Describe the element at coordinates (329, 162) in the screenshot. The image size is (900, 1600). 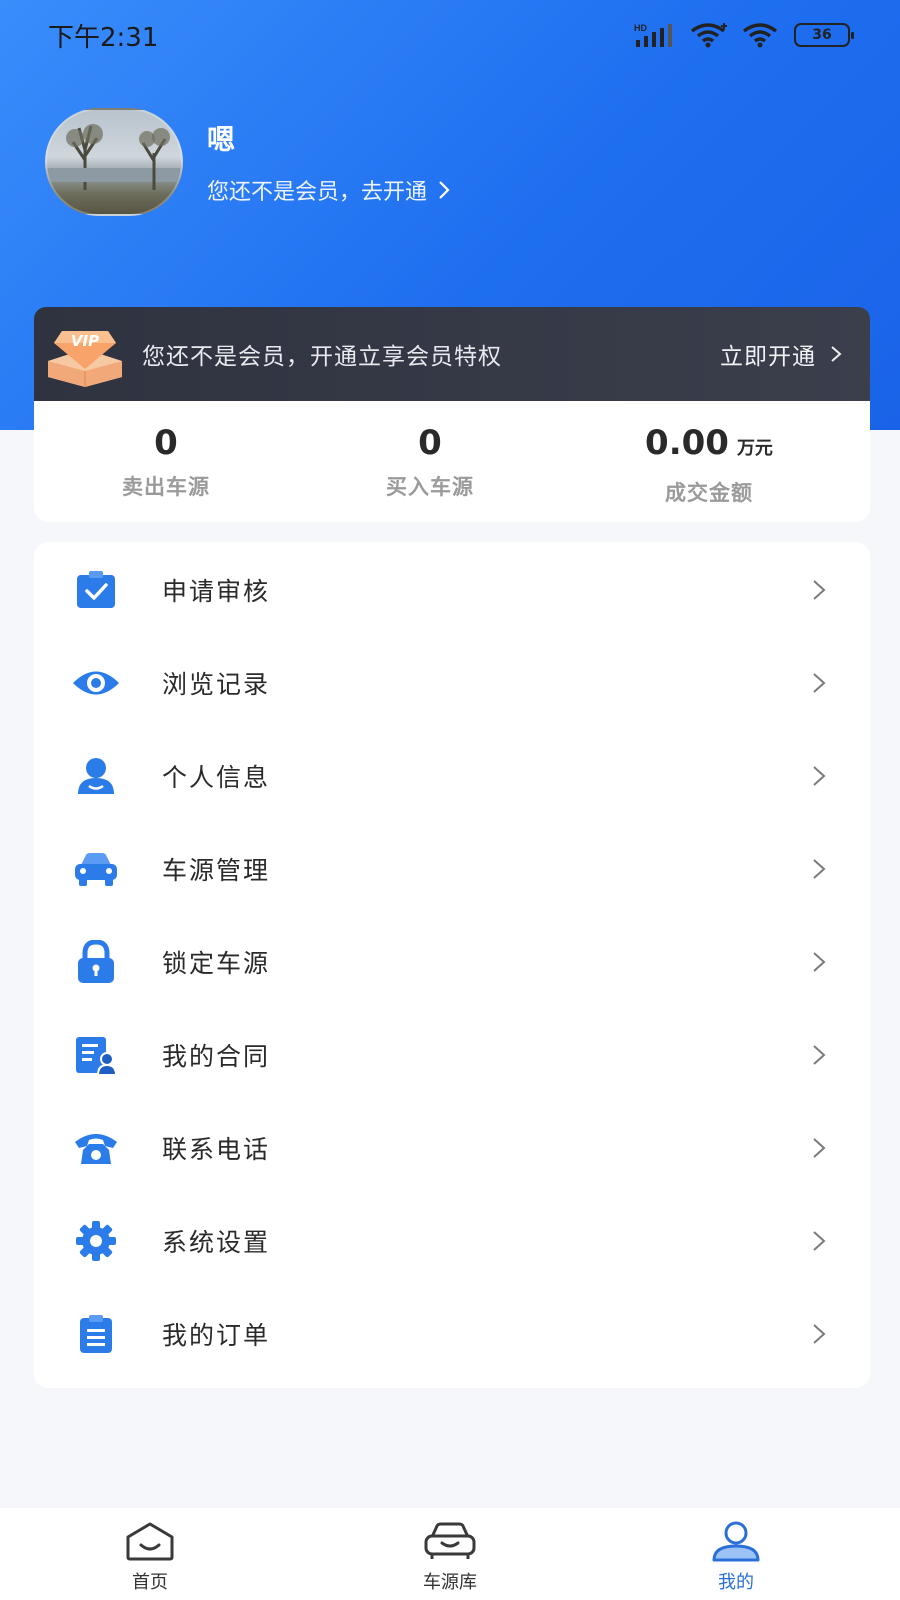
I see `profile-text: 嗯 您还不是会员，去开通` at that location.